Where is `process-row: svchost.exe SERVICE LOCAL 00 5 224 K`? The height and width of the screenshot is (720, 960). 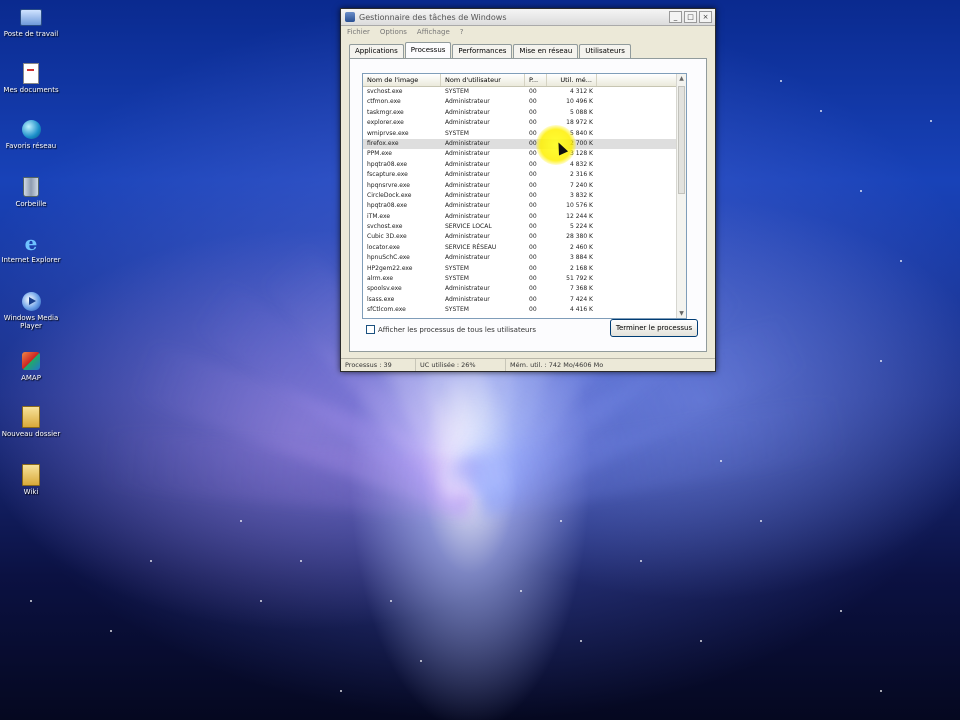
process-row: svchost.exe SERVICE LOCAL 00 5 224 K is located at coordinates (524, 227).